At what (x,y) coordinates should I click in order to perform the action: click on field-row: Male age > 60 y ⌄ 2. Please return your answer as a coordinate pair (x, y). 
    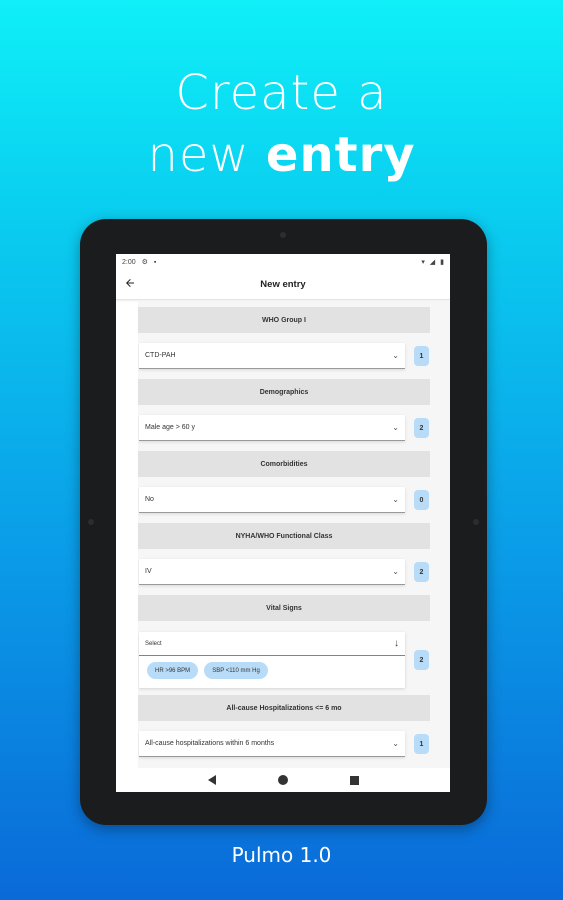
    Looking at the image, I should click on (294, 428).